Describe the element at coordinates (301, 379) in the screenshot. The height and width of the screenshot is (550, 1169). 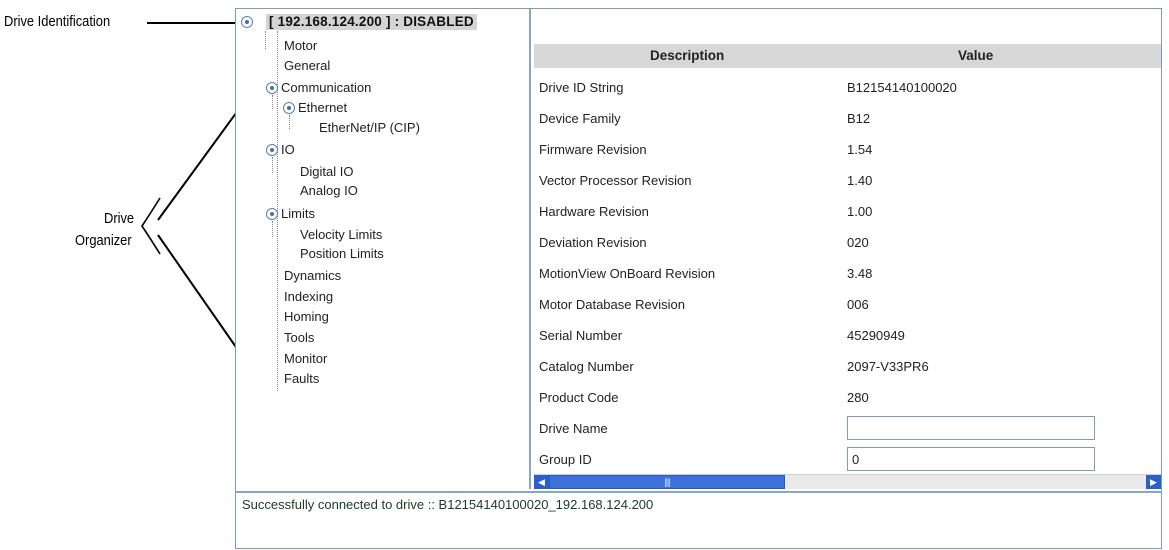
I see `tree-item-faults: Faults` at that location.